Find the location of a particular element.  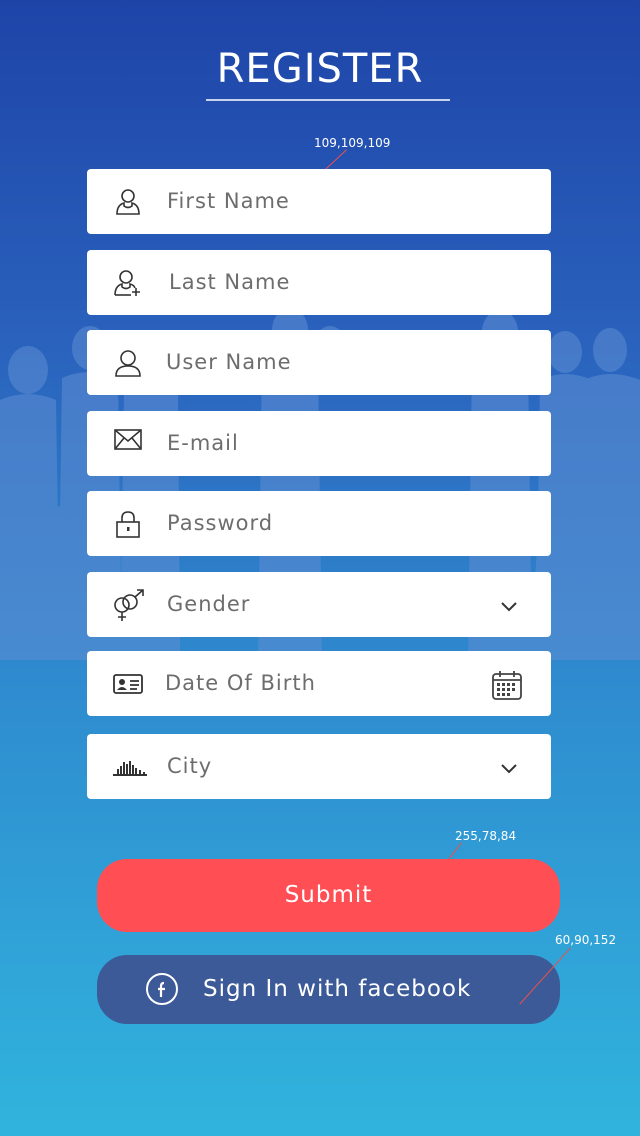

city-select: City is located at coordinates (319, 766).